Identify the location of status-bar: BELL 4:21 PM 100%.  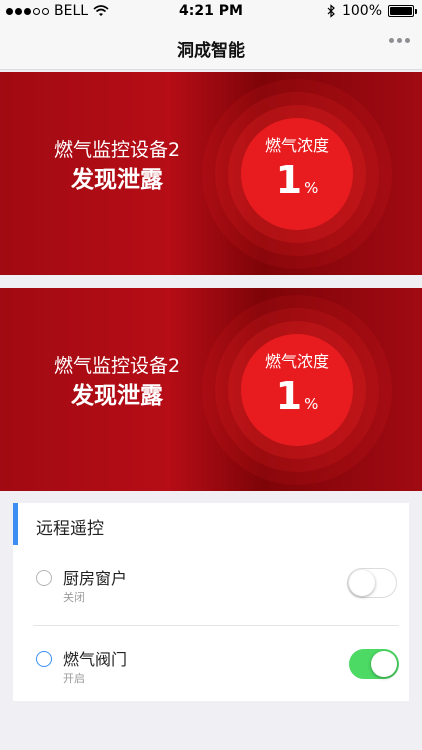
(211, 12).